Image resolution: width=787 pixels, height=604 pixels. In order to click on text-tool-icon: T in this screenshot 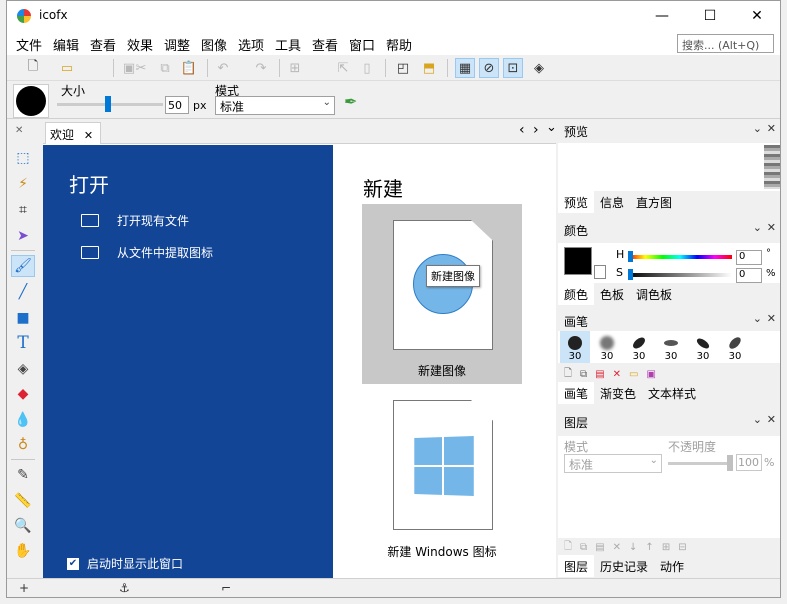, I will do `click(23, 343)`.